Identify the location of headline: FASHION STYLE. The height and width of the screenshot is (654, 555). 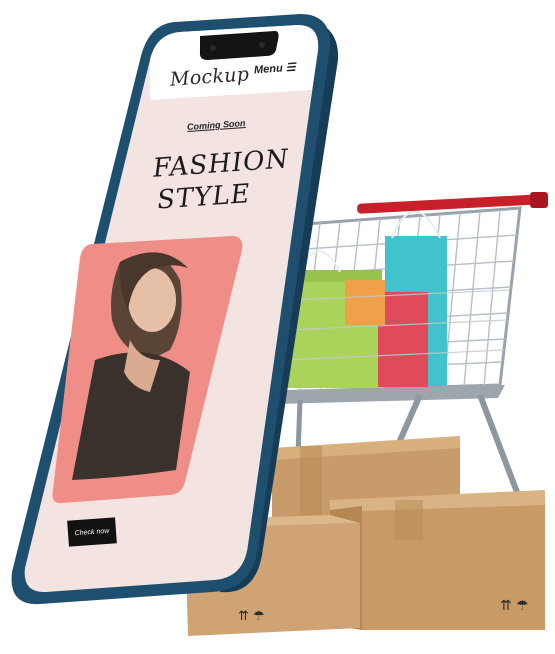
(222, 179).